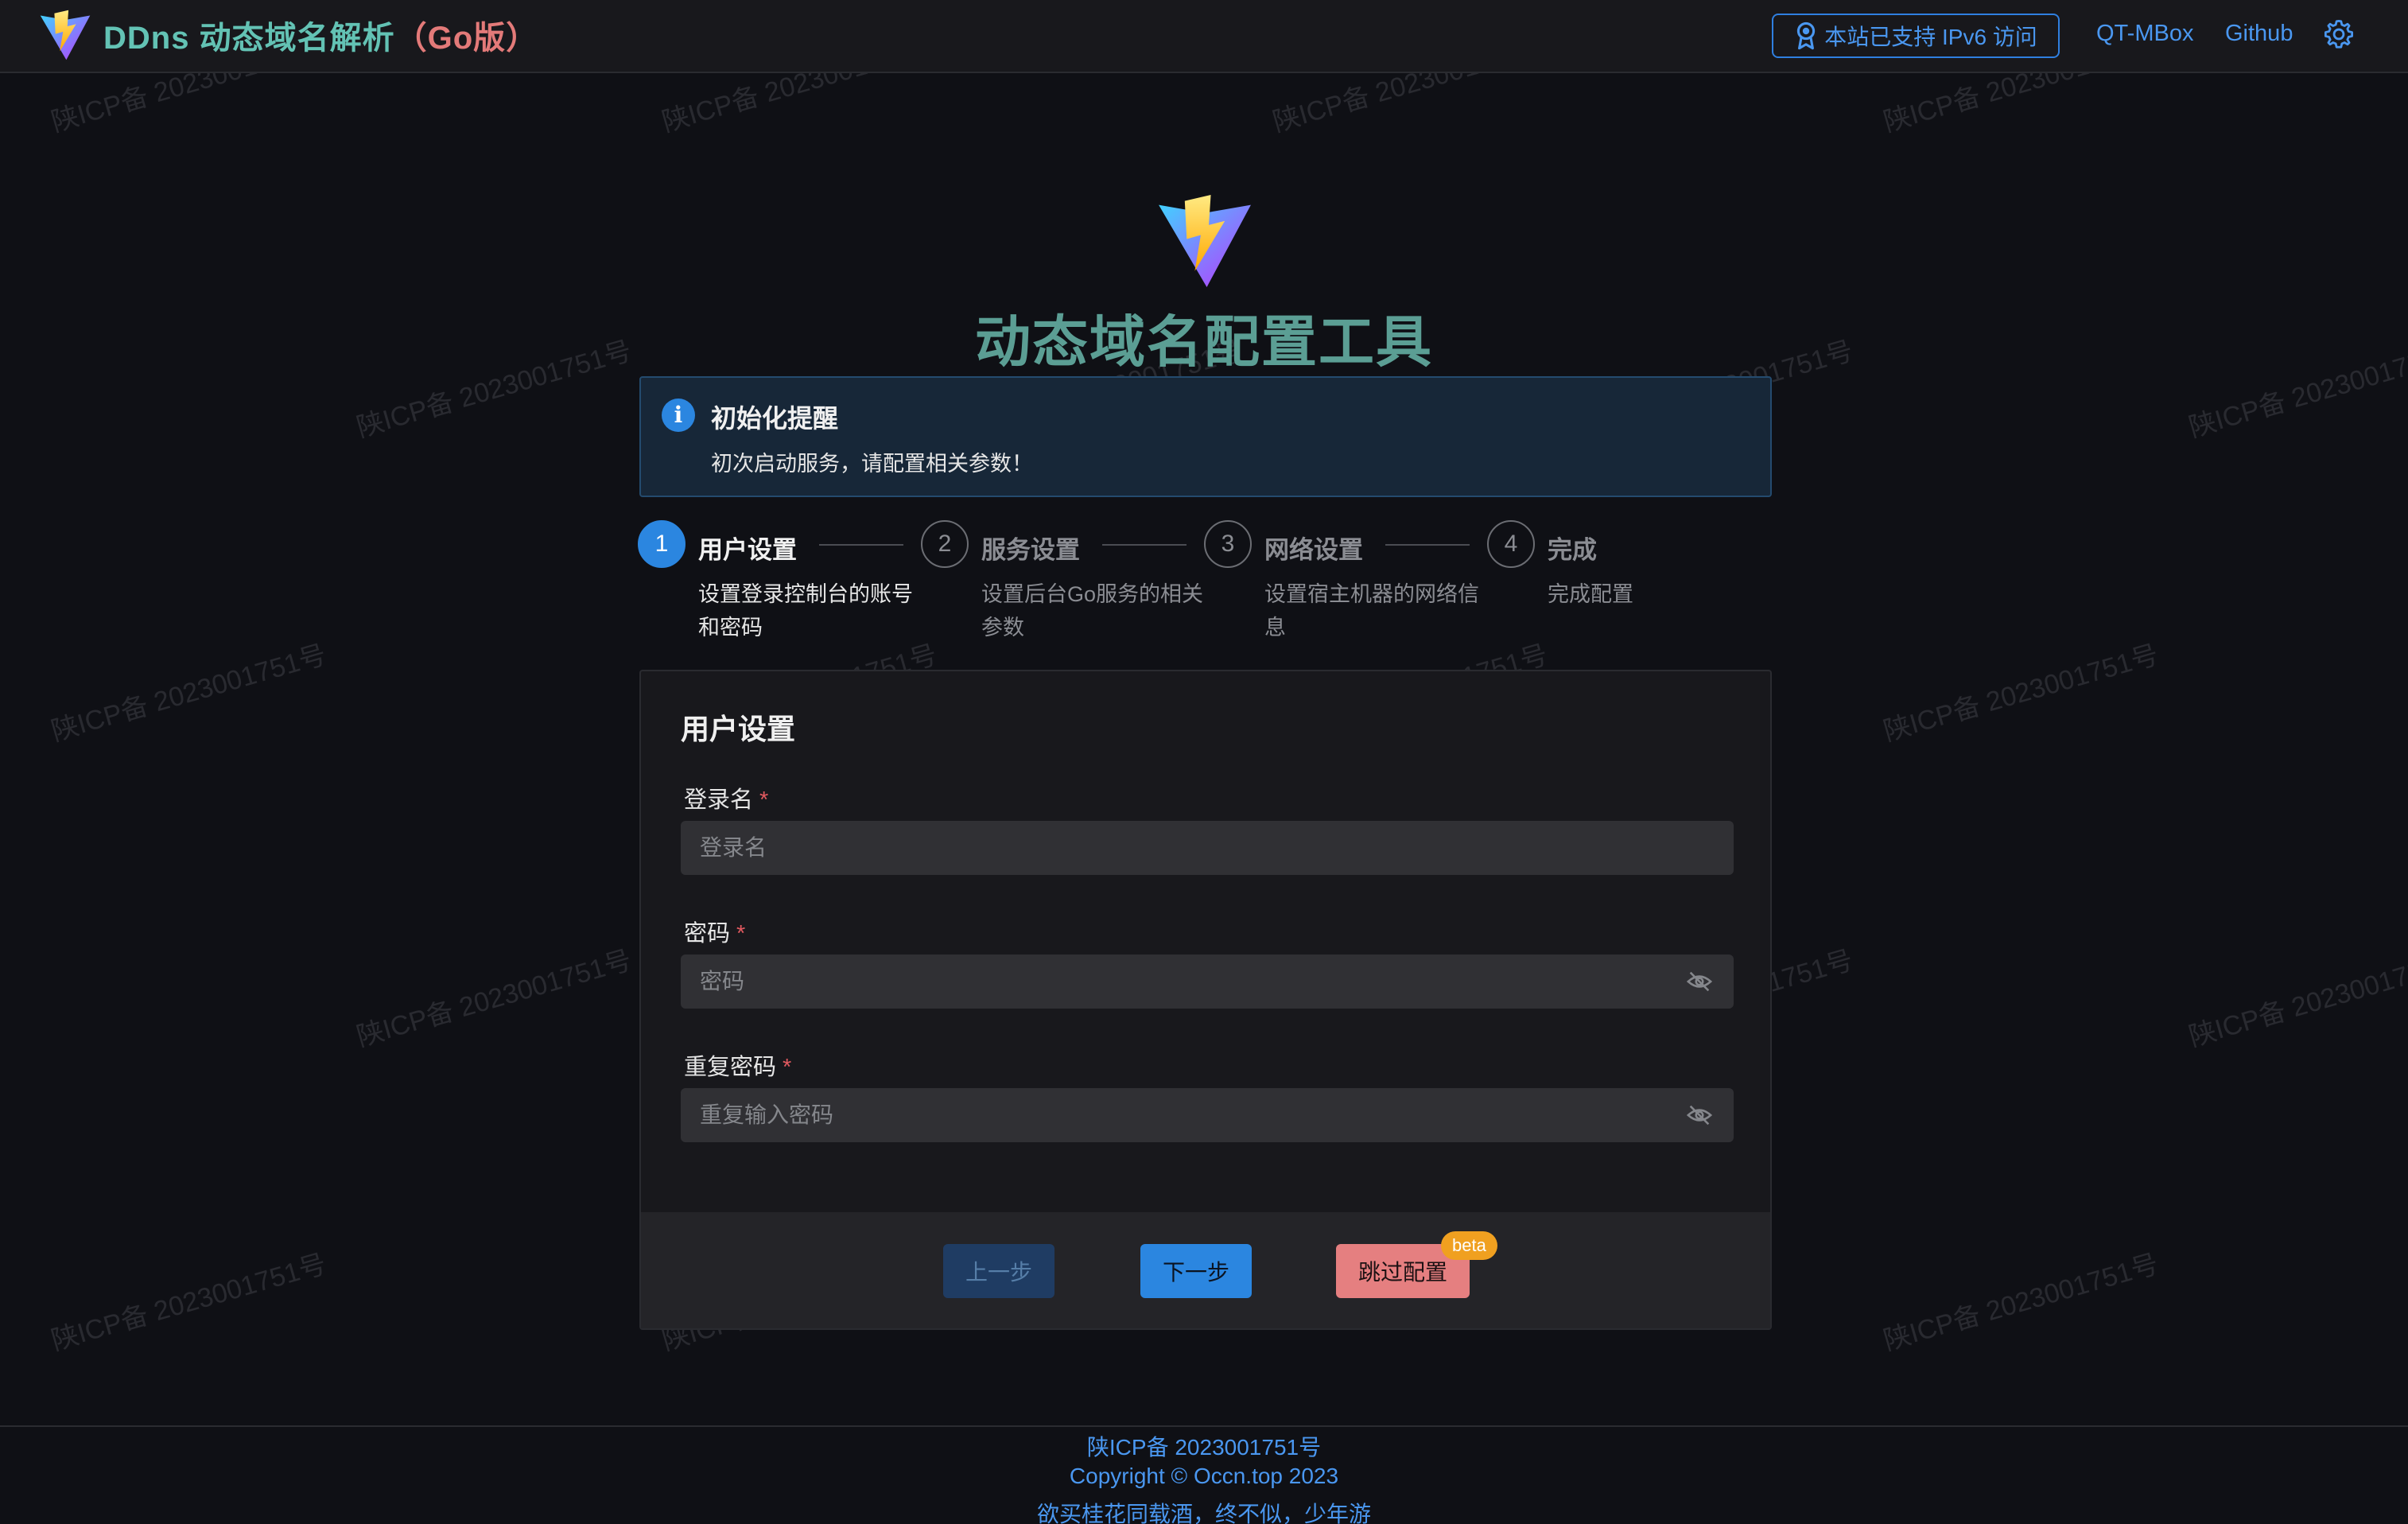  I want to click on step-title: 用户设置, so click(747, 550).